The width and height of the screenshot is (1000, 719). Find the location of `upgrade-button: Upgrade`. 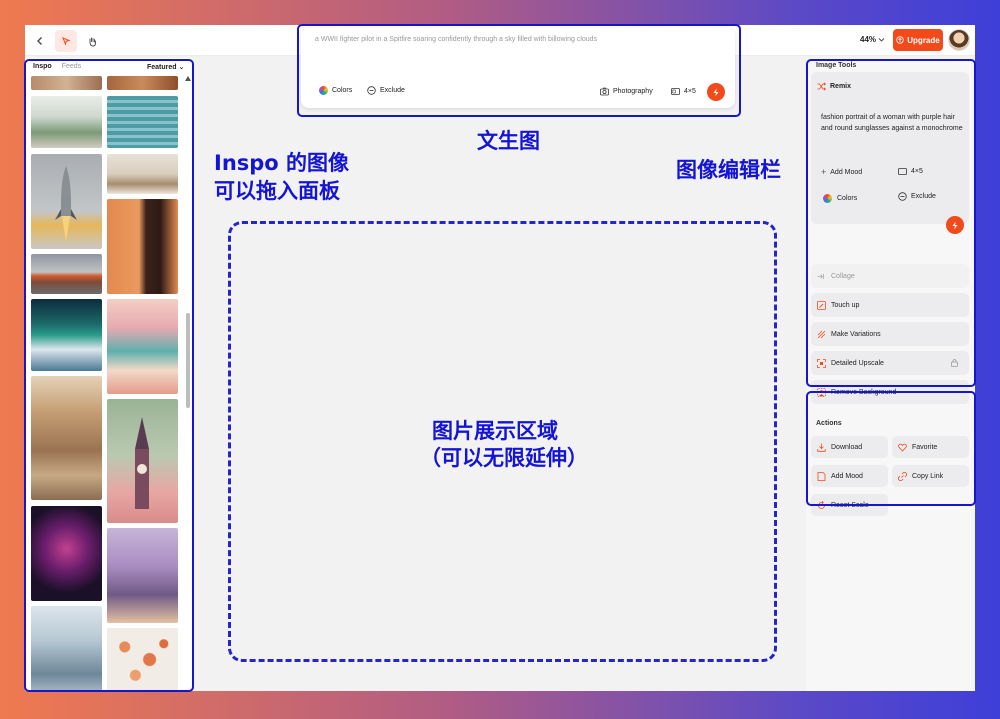

upgrade-button: Upgrade is located at coordinates (918, 40).